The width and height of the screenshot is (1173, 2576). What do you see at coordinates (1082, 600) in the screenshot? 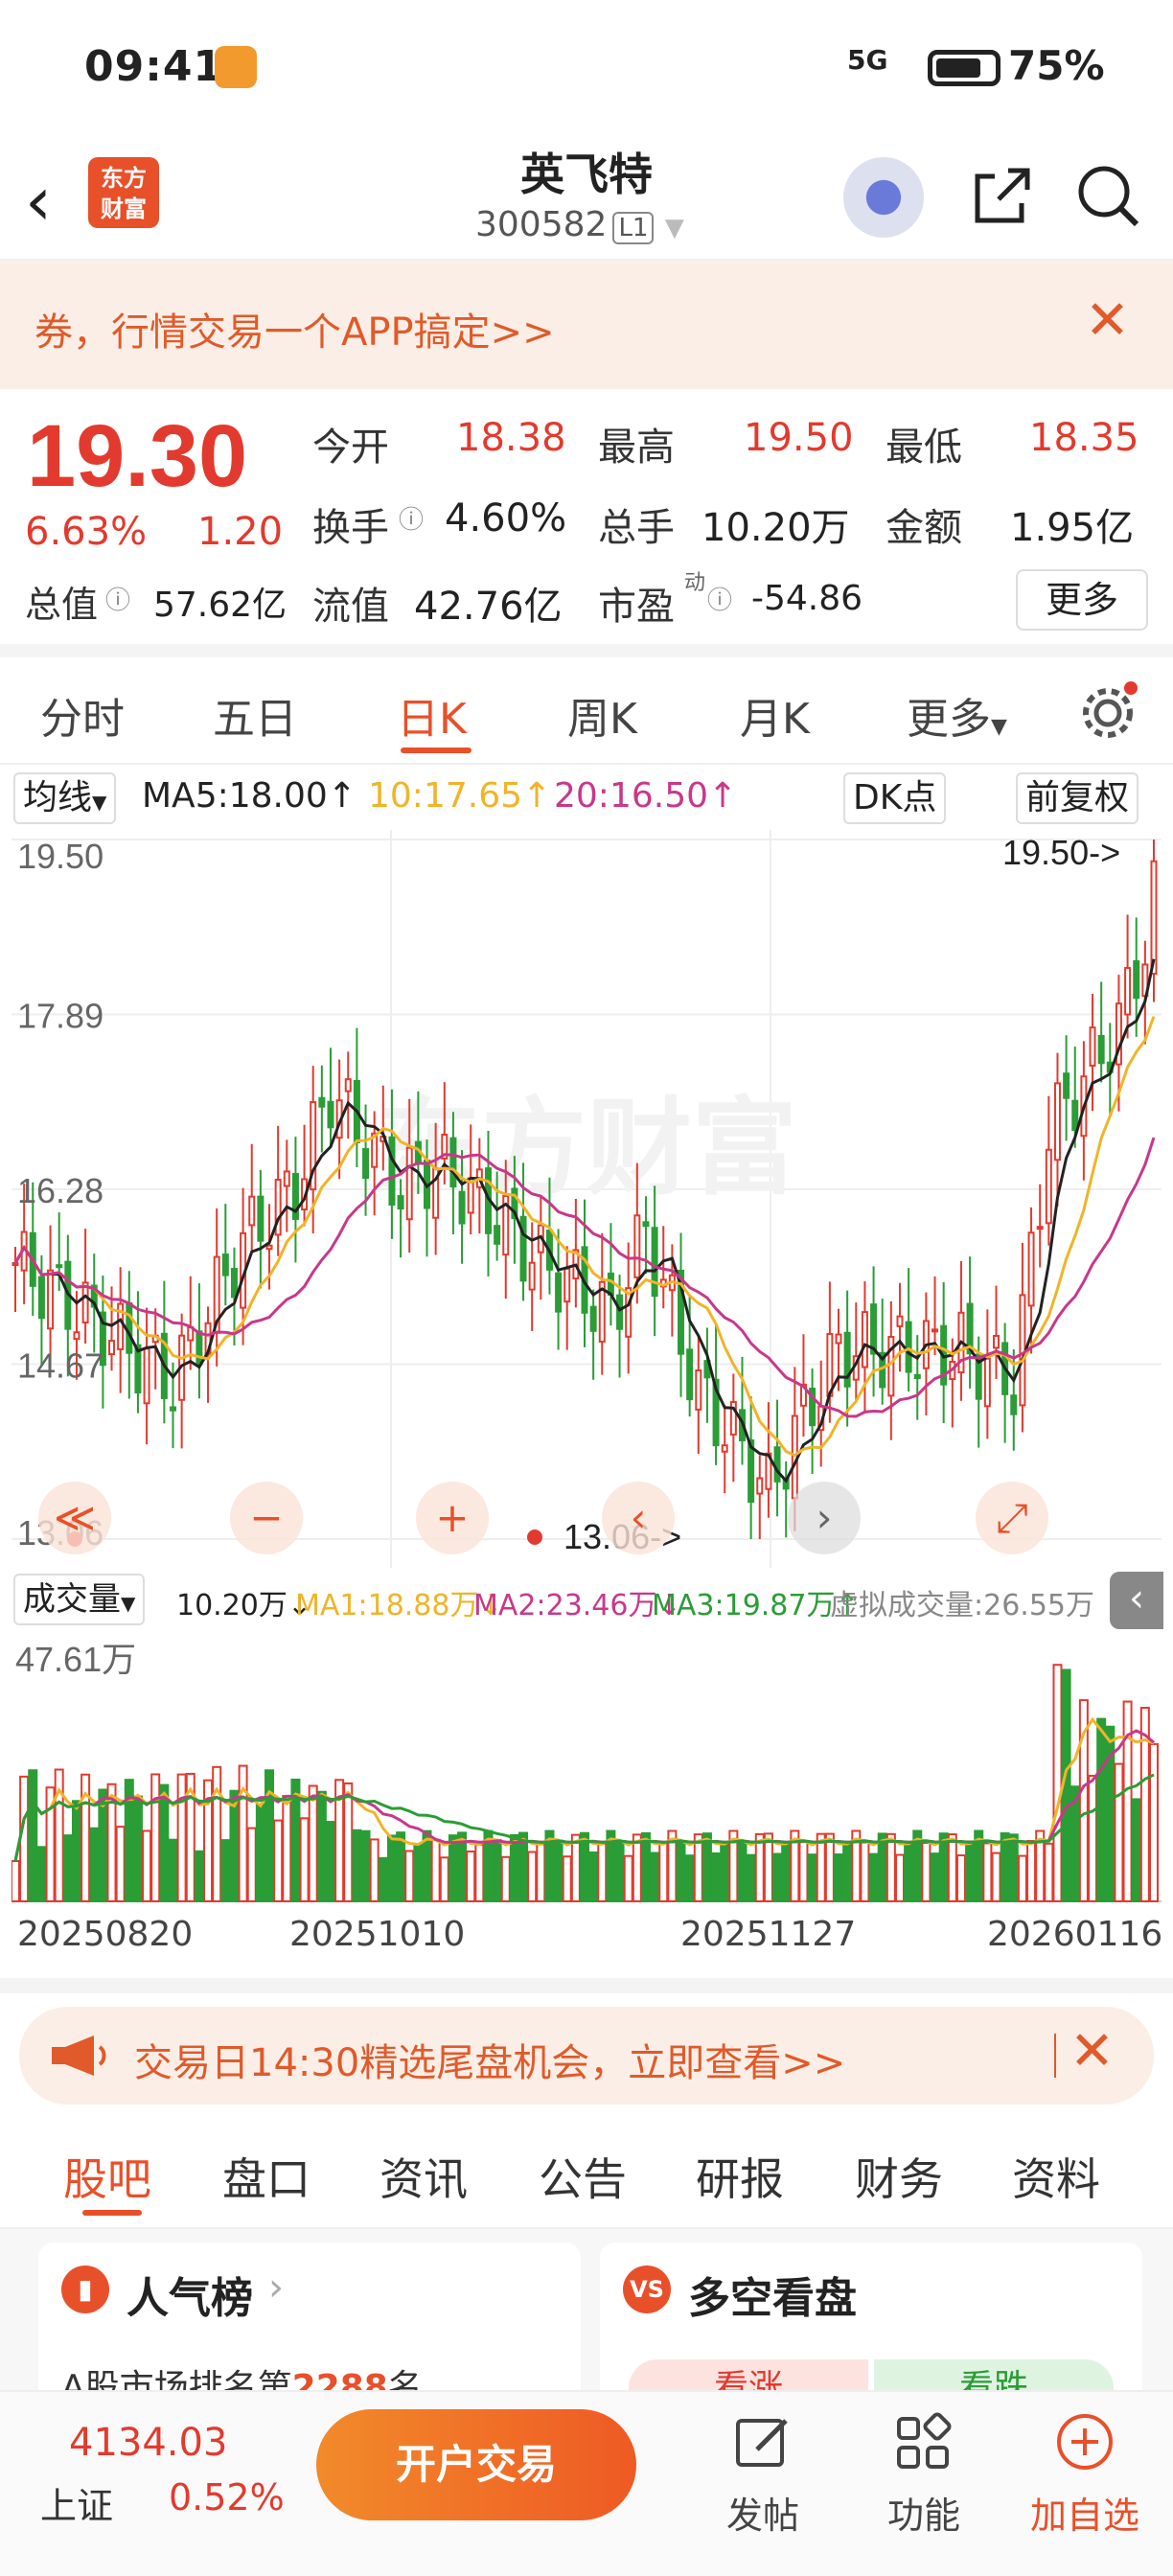
I see `more-button: 更多` at bounding box center [1082, 600].